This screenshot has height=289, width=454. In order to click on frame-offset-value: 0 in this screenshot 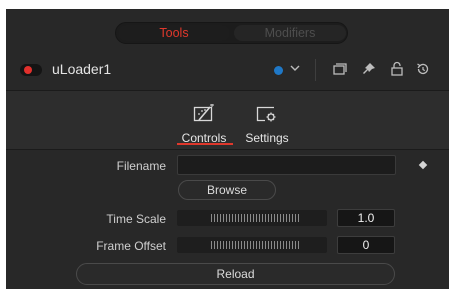, I will do `click(366, 245)`.